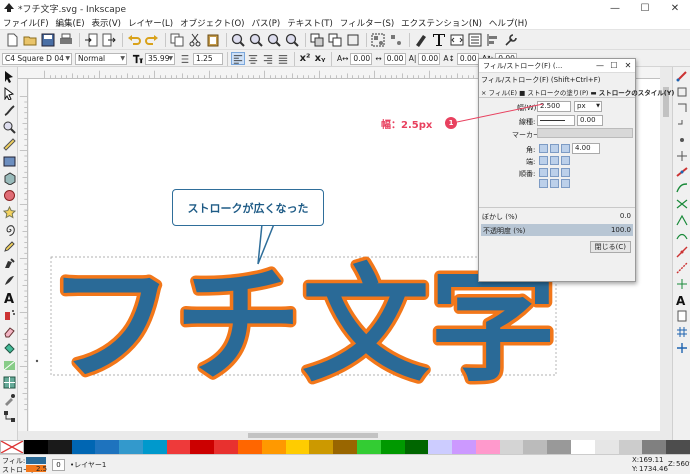 Image resolution: width=690 pixels, height=474 pixels. Describe the element at coordinates (683, 464) in the screenshot. I see `zoom-value: 560%` at that location.